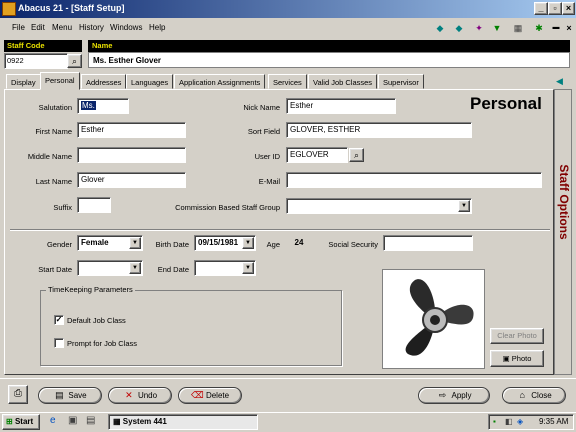  I want to click on birth-date-label: Birth Date, so click(172, 244).